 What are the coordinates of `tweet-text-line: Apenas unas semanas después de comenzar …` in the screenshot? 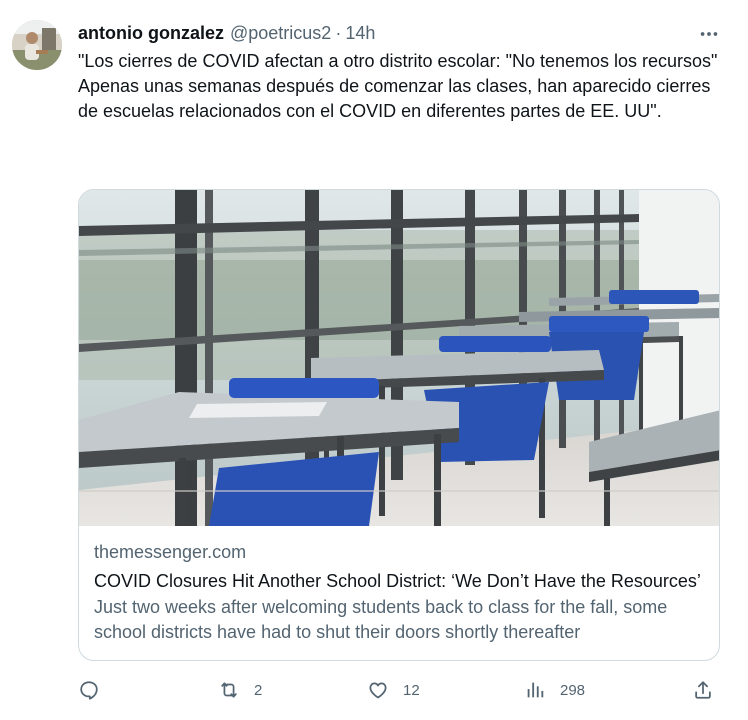 It's located at (394, 98).